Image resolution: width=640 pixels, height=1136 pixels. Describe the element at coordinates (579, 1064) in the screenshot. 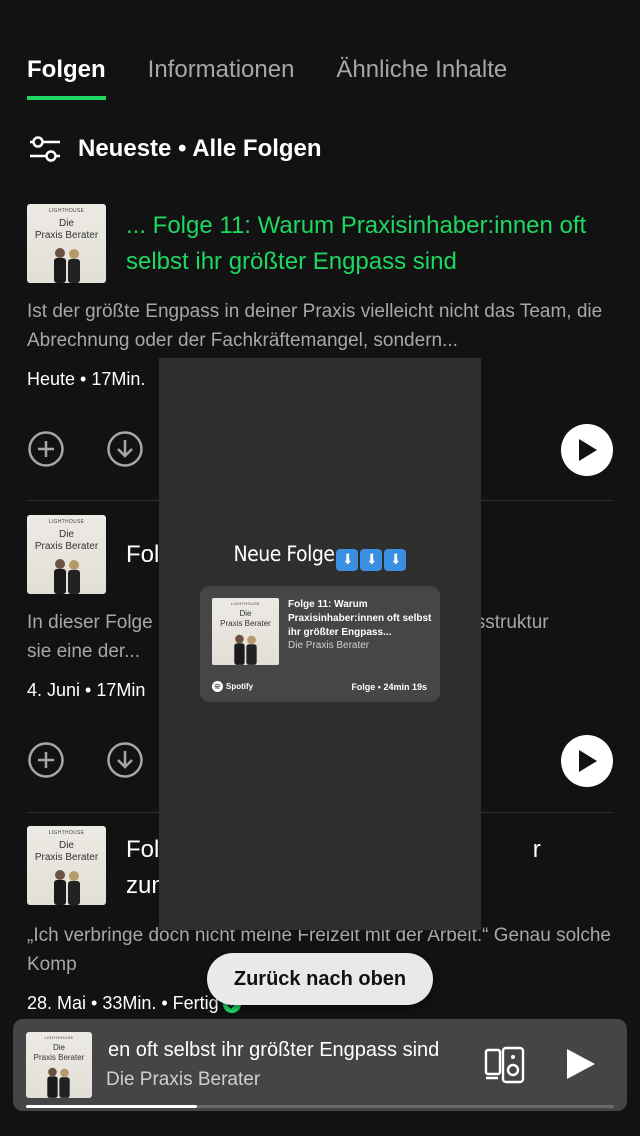

I see `mini-player-play-icon` at that location.